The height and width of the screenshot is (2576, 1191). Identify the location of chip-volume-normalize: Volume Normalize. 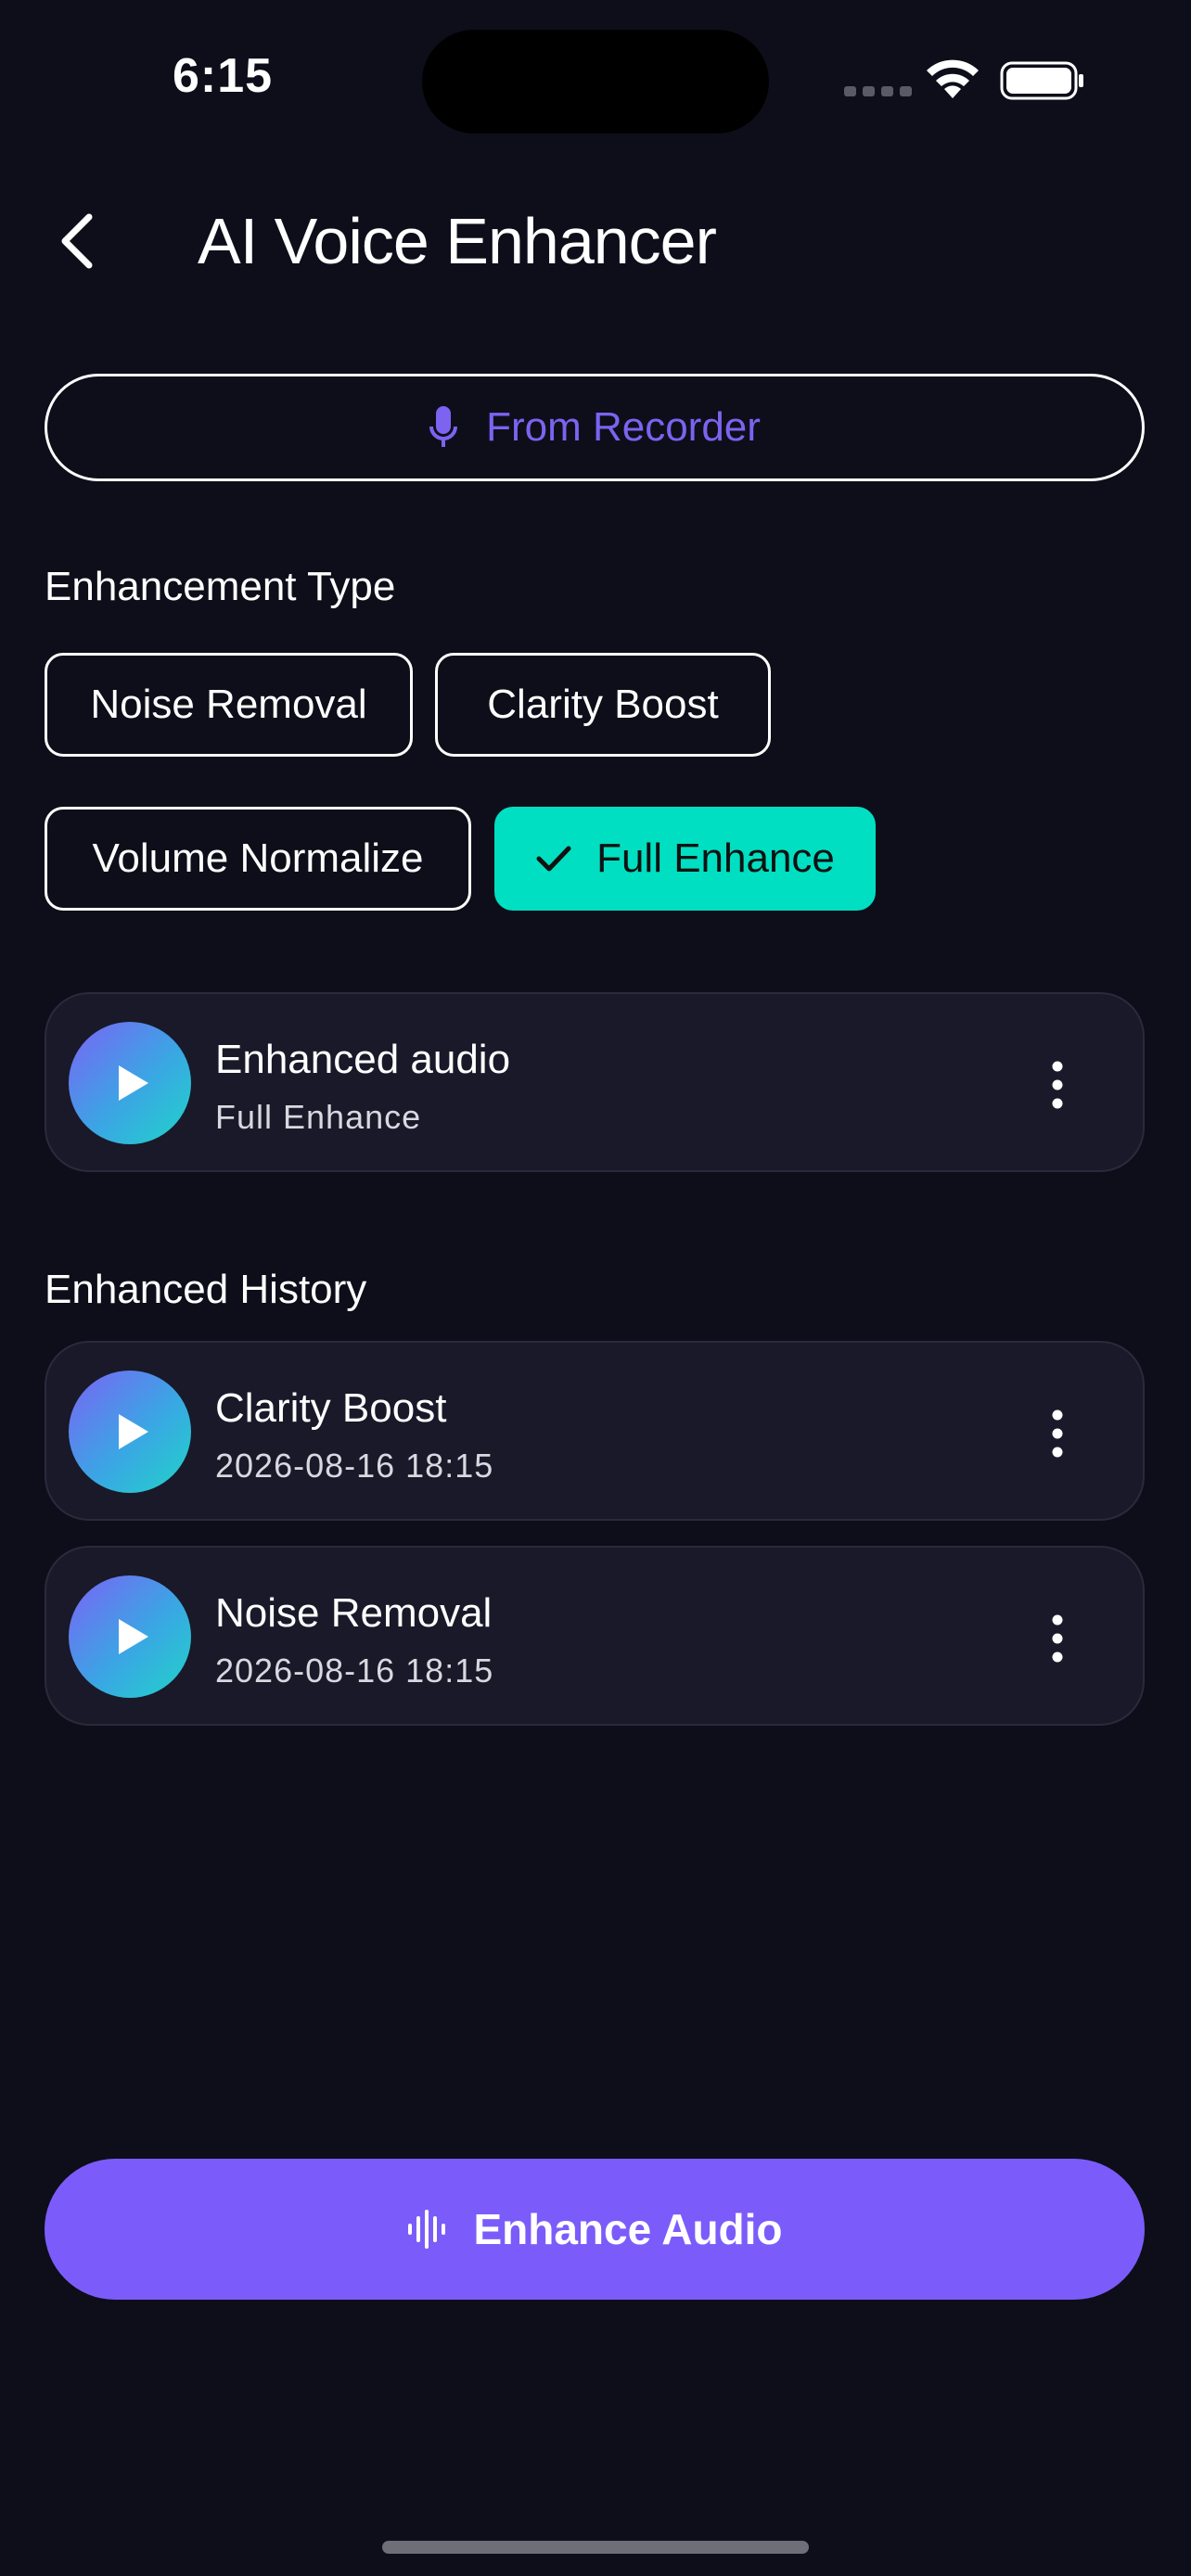
(258, 859).